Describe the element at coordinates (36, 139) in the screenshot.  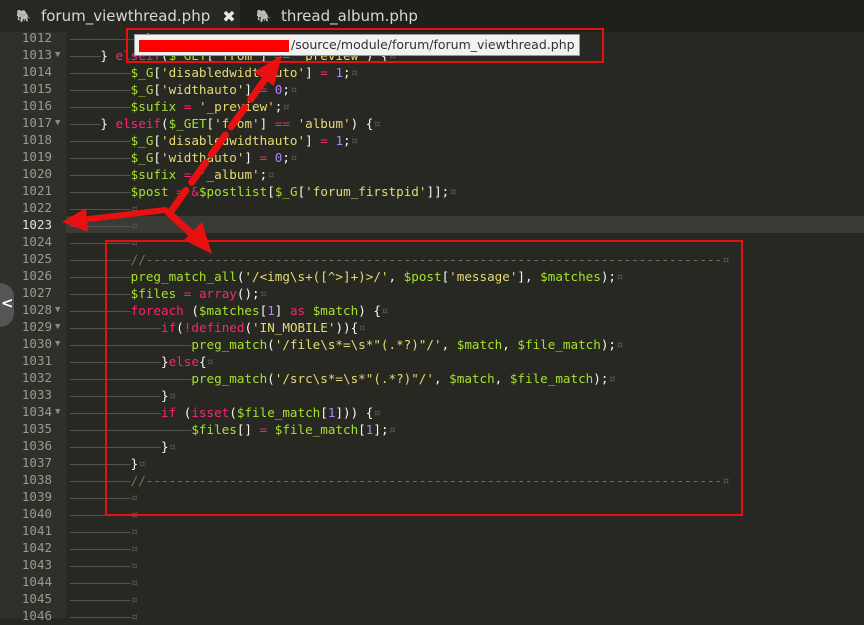
I see `line-number: 1018` at that location.